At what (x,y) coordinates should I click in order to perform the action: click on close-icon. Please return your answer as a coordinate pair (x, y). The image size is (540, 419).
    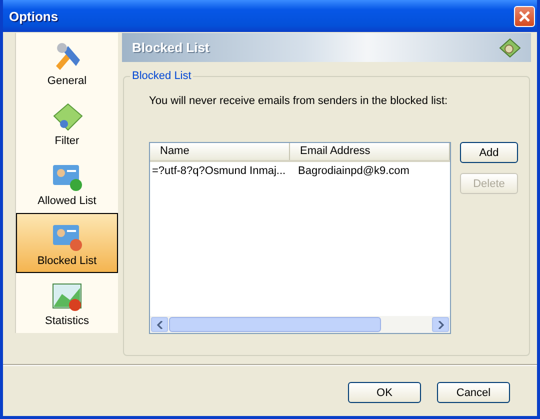
    Looking at the image, I should click on (524, 16).